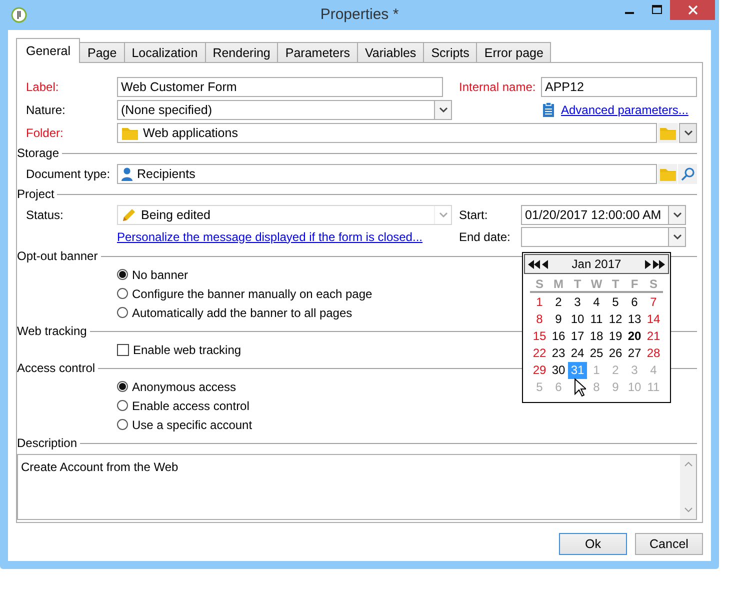 The image size is (729, 597). I want to click on text-field: APP12, so click(619, 86).